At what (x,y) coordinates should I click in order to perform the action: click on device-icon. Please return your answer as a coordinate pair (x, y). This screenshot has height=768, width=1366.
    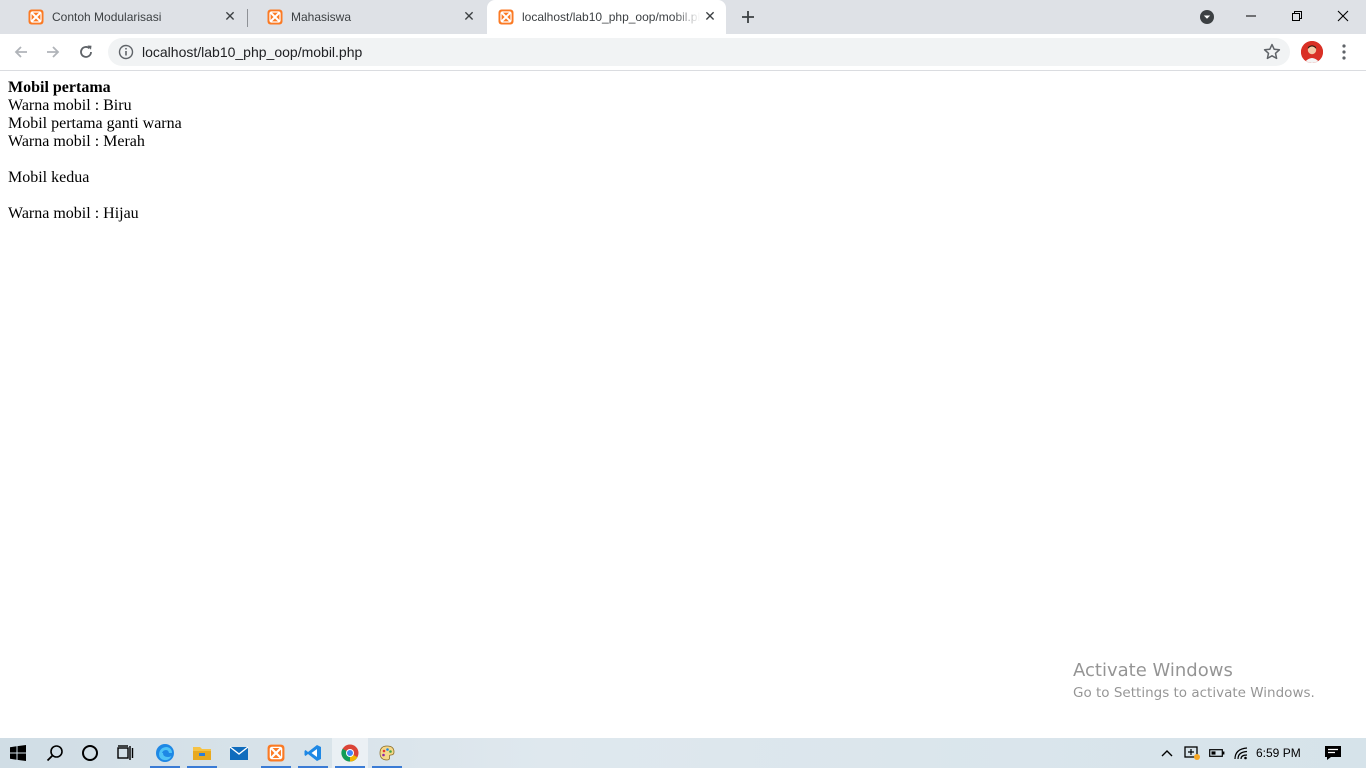
    Looking at the image, I should click on (1192, 753).